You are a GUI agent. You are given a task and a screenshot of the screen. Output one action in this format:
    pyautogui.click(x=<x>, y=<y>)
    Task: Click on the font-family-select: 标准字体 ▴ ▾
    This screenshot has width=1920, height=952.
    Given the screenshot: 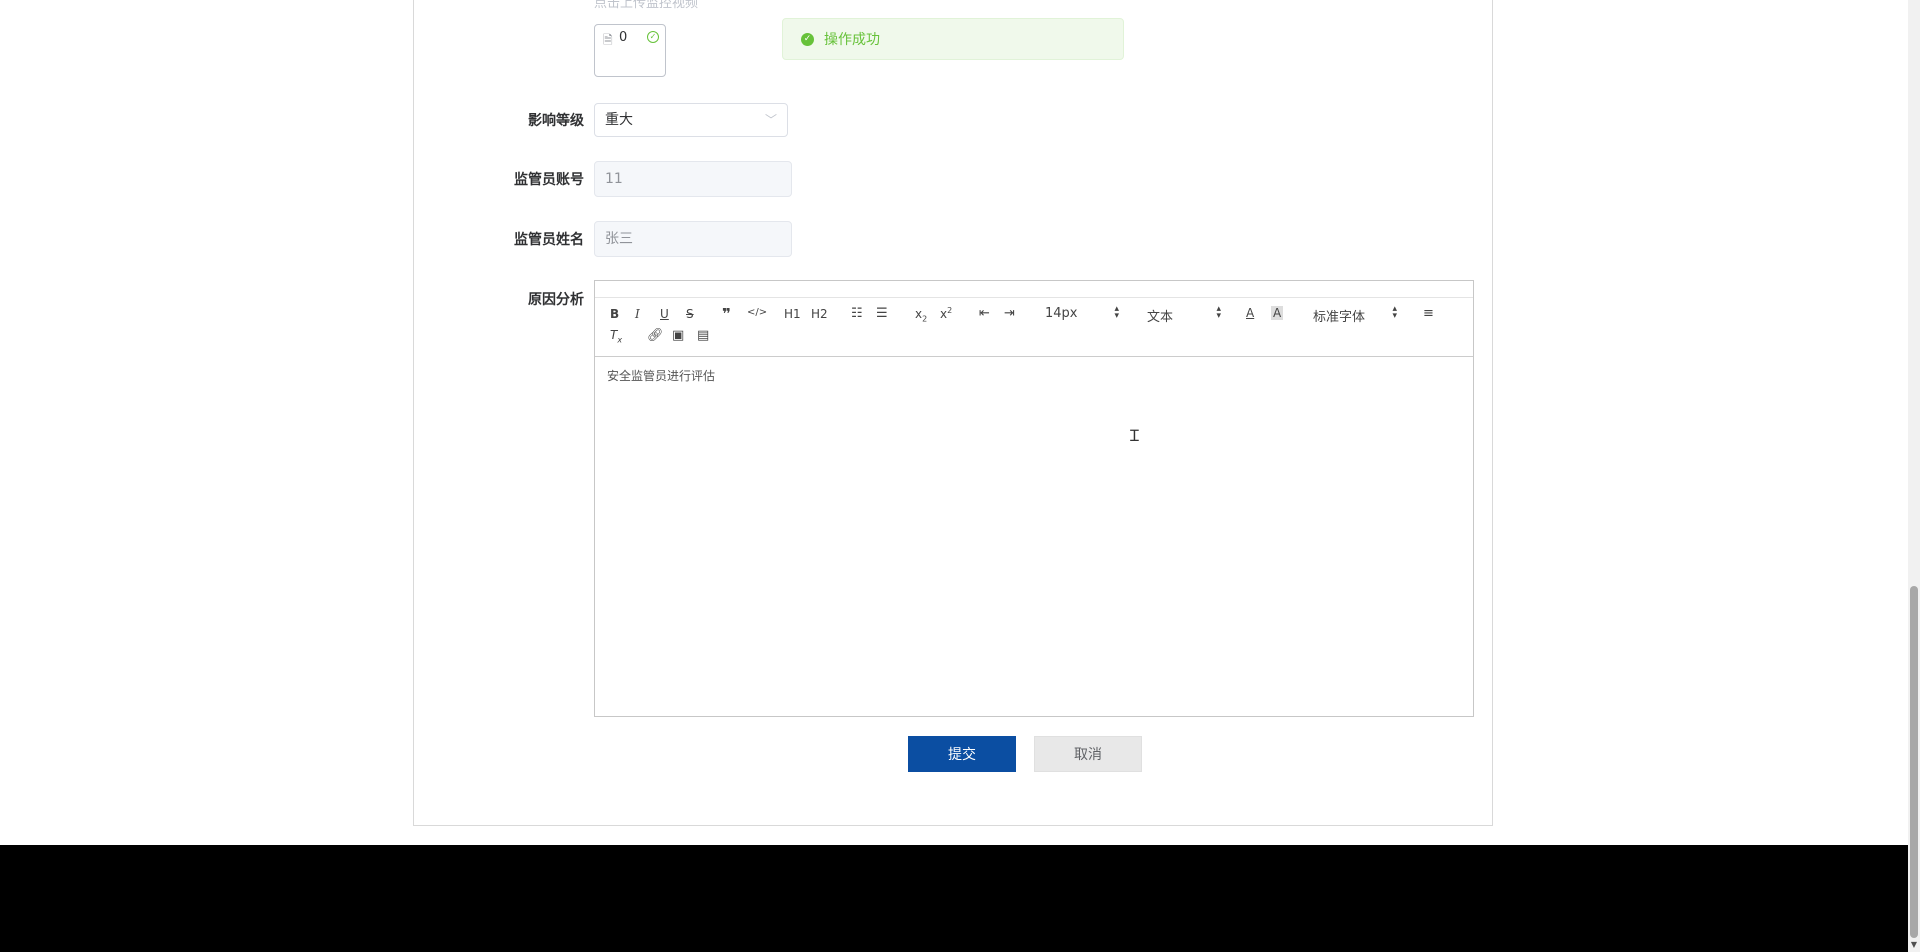 What is the action you would take?
    pyautogui.click(x=1355, y=315)
    